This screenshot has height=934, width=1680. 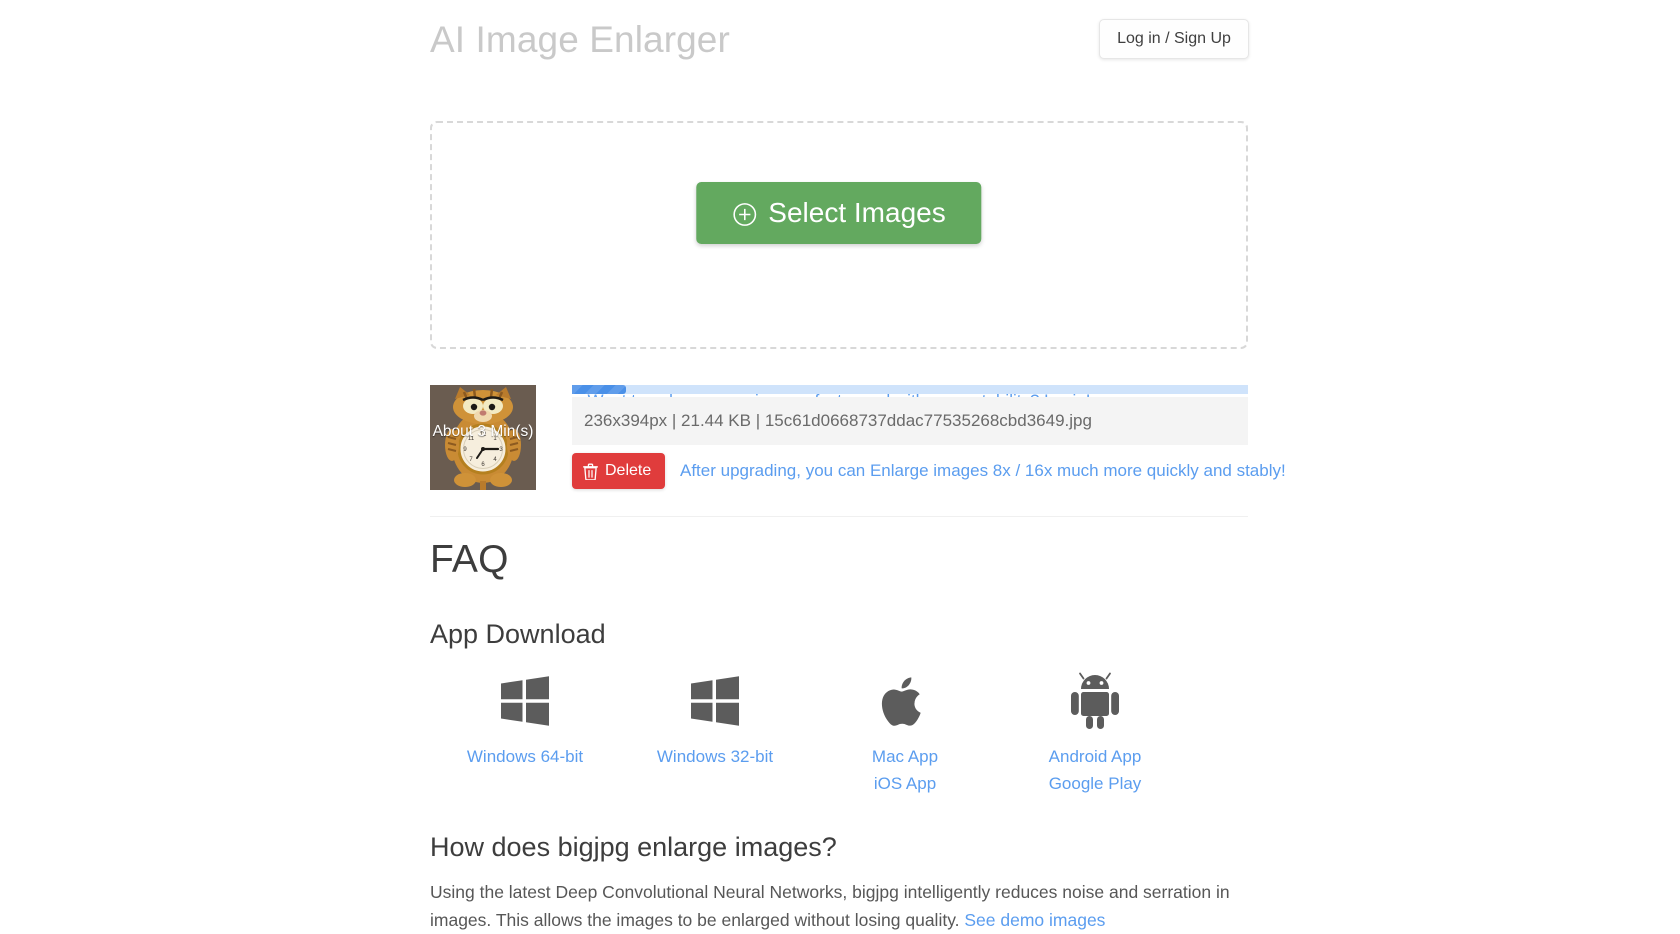 I want to click on page-title: AI Image Enlarger, so click(x=580, y=39).